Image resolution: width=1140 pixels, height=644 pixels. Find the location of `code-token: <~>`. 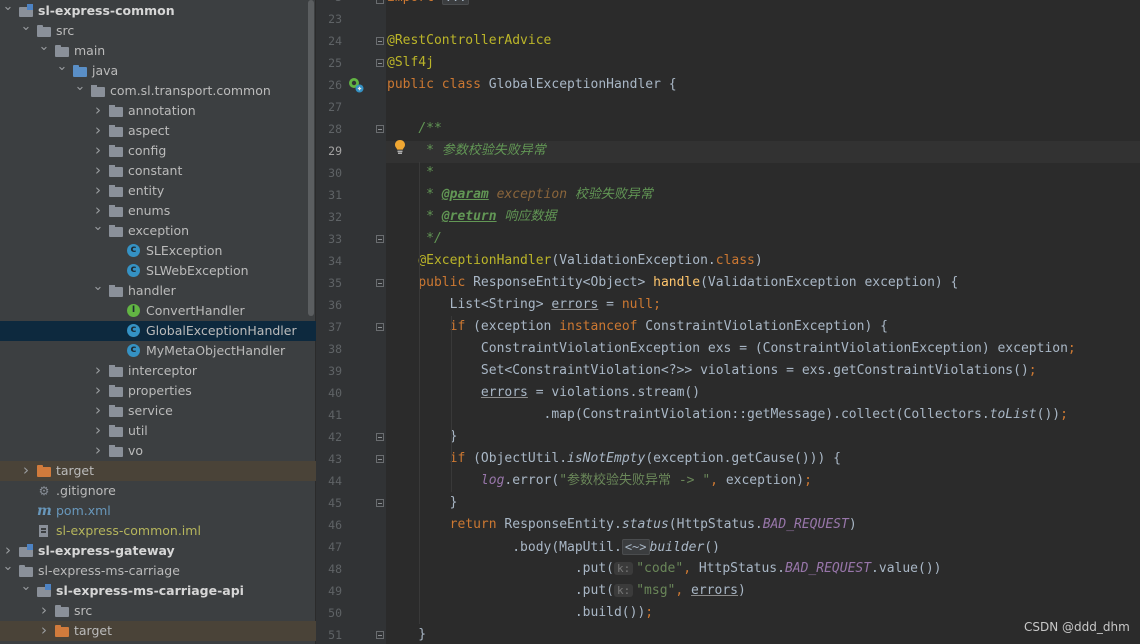

code-token: <~> is located at coordinates (635, 547).